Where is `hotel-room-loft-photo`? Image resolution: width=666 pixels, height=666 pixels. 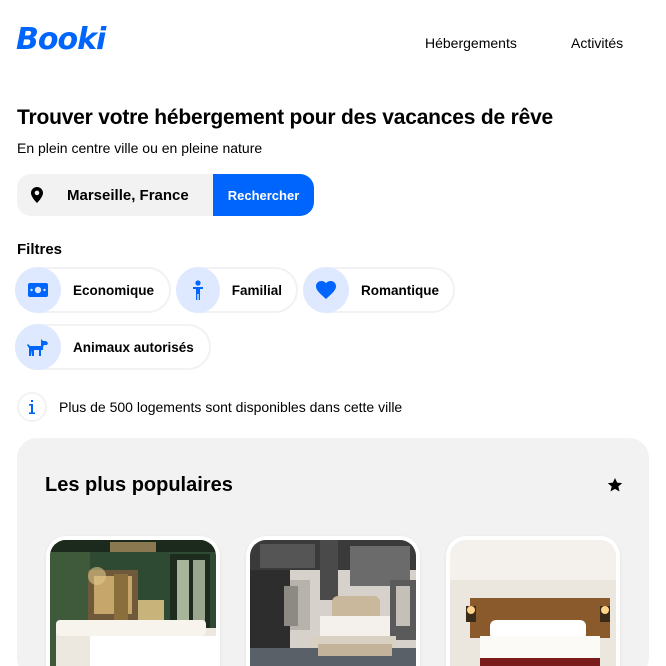
hotel-room-loft-photo is located at coordinates (333, 603).